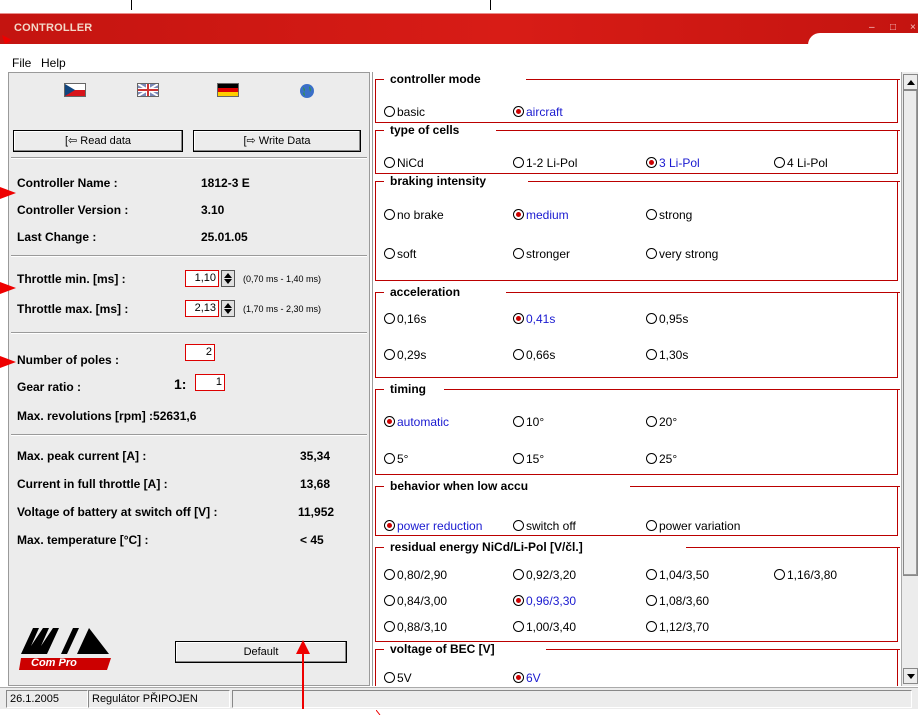 This screenshot has width=918, height=718. What do you see at coordinates (438, 181) in the screenshot?
I see `braking-intensity-title: braking intensity` at bounding box center [438, 181].